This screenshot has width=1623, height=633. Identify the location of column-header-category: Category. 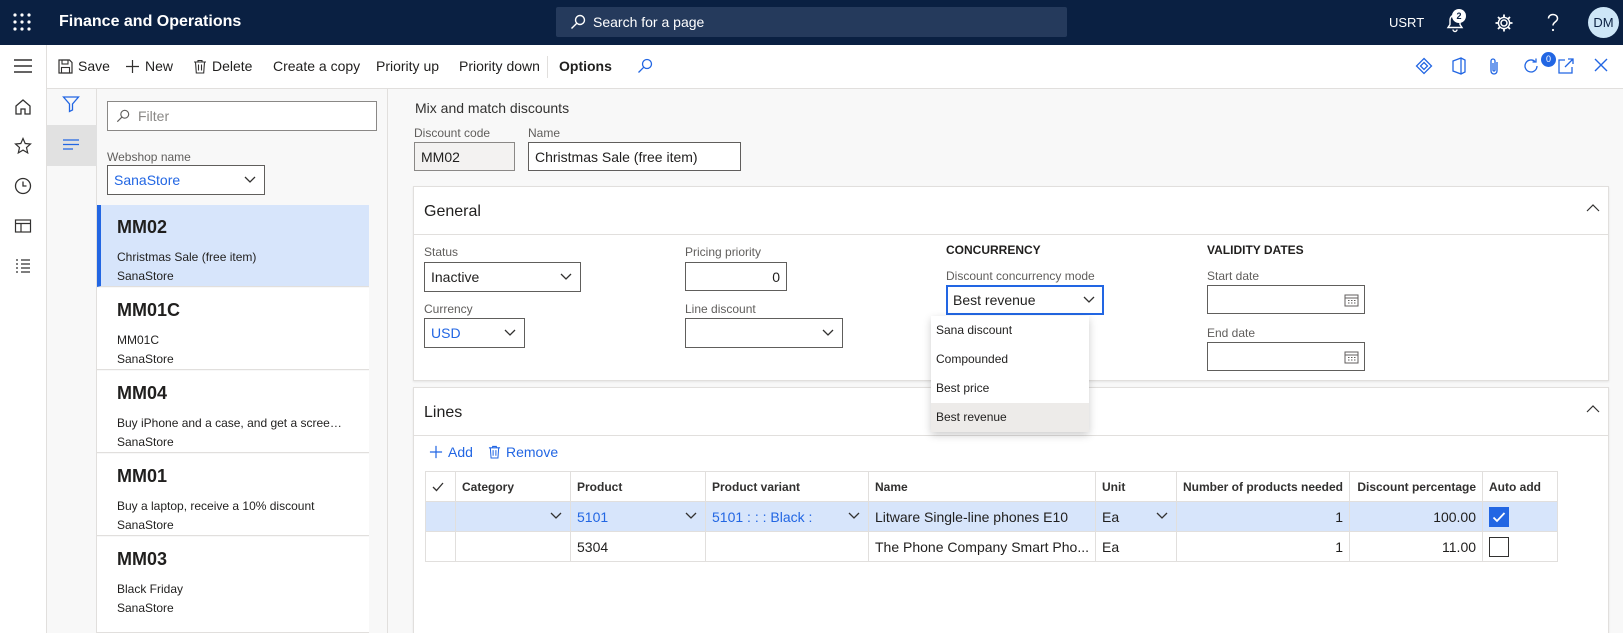
(513, 486).